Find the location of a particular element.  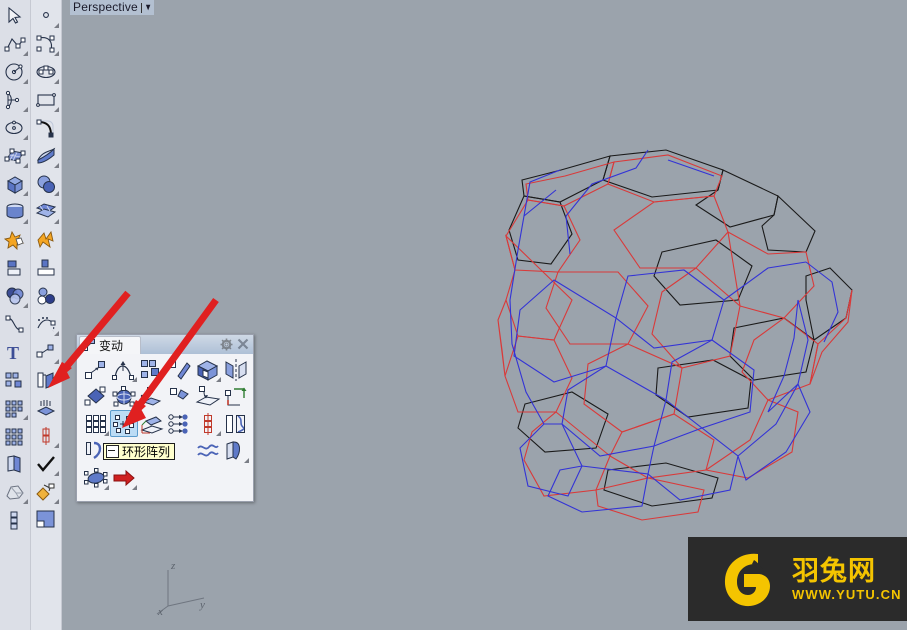

flow-along-surface-button is located at coordinates (236, 450).